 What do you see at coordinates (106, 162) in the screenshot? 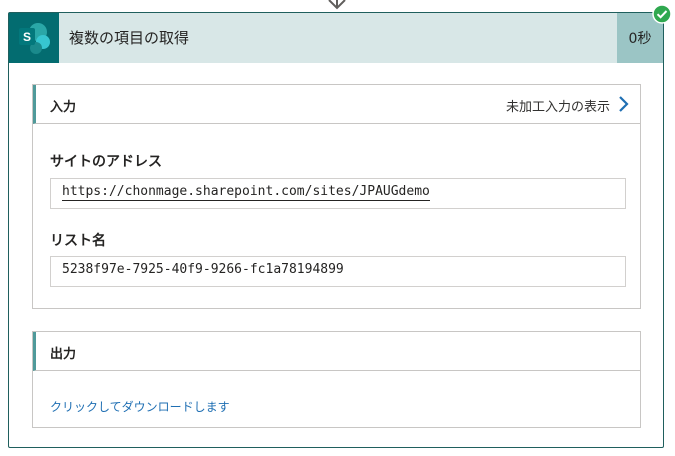
I see `site-address-label: サイトのアドレス` at bounding box center [106, 162].